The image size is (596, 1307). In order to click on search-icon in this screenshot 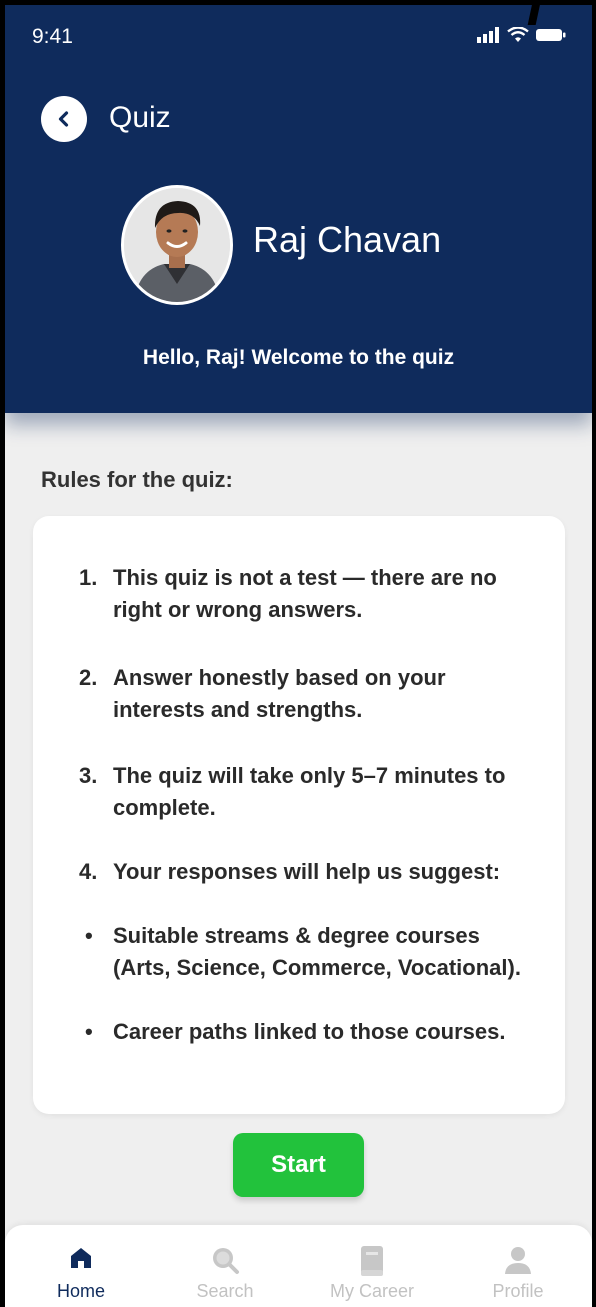, I will do `click(225, 1262)`.